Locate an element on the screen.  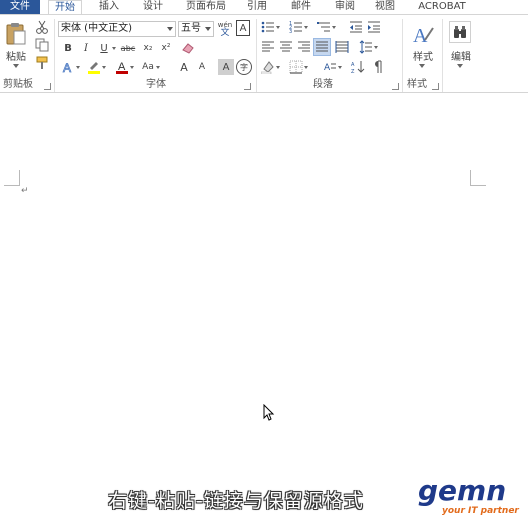
logo-wordmark: gemn is located at coordinates (462, 490).